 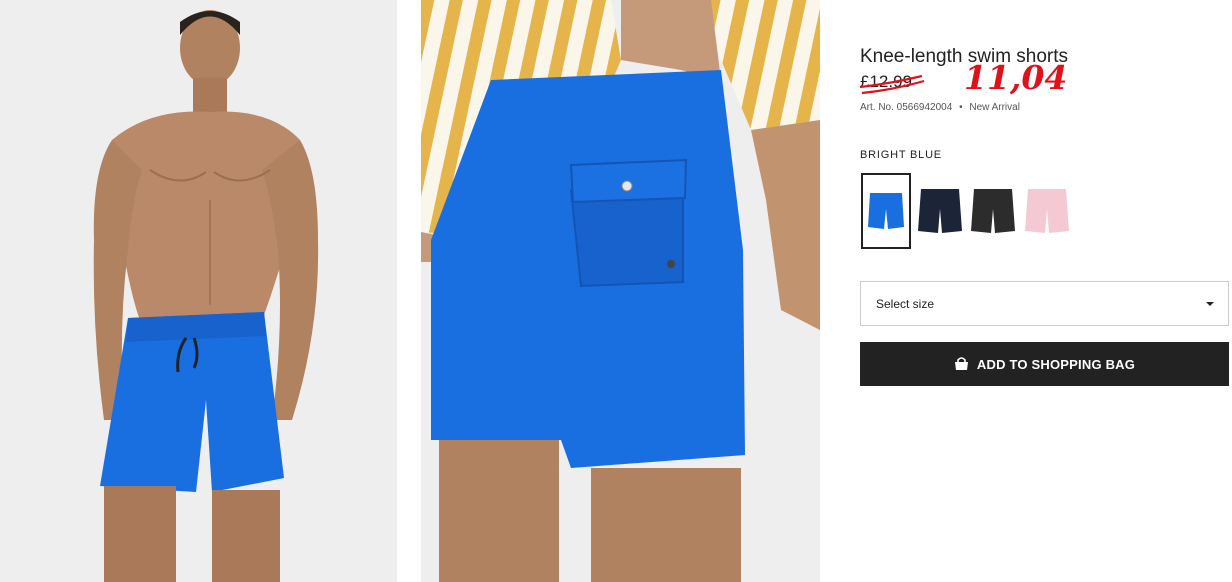 I want to click on swatch-light-pink, so click(x=1047, y=211).